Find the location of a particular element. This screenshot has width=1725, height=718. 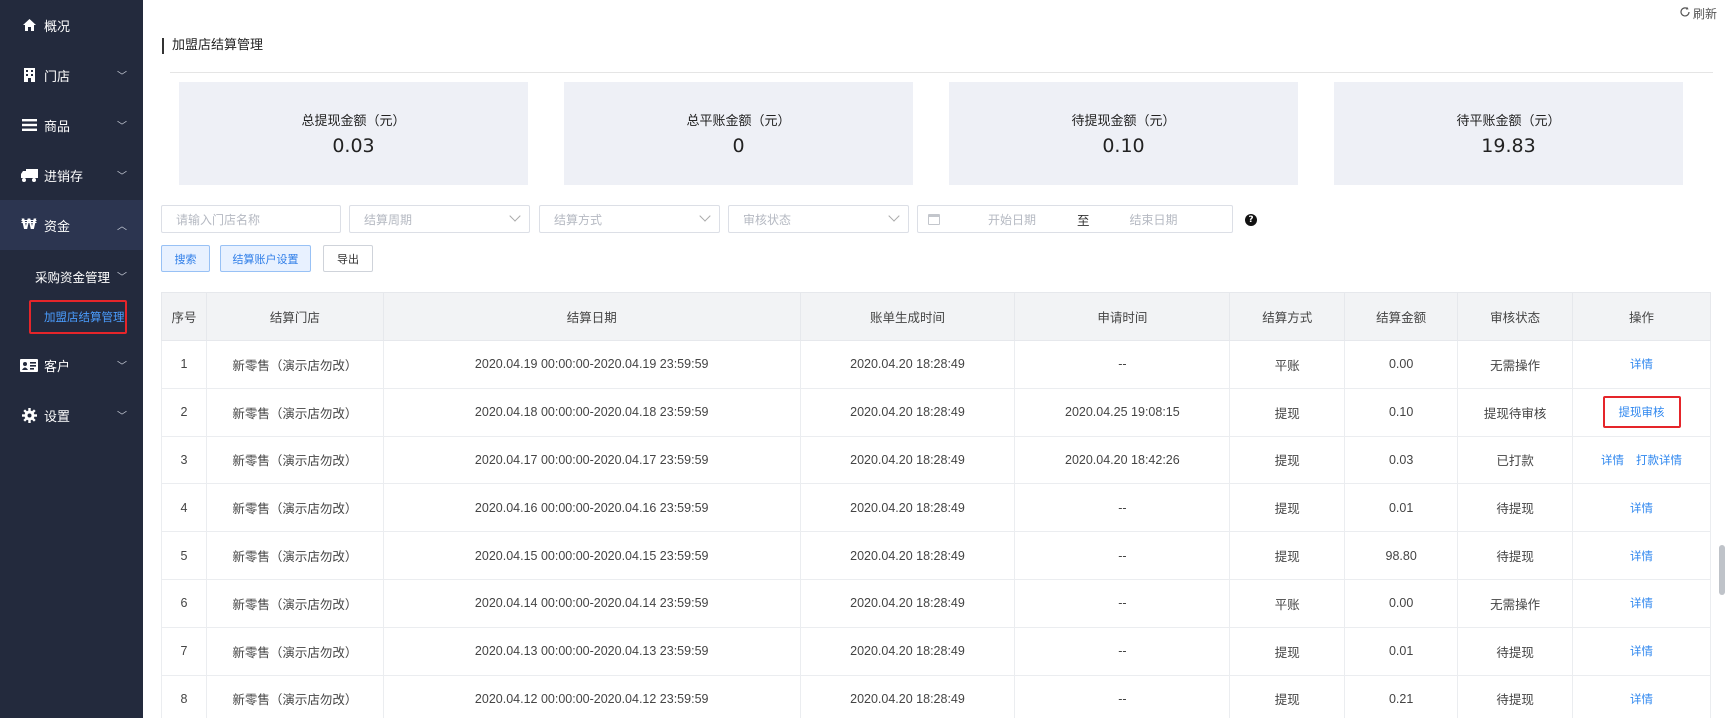

chevron-up-icon: ︿ is located at coordinates (122, 227).